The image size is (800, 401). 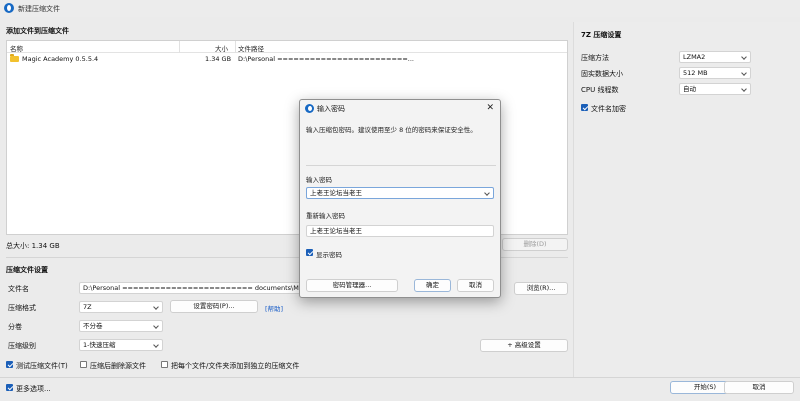 I want to click on folder-icon, so click(x=14, y=58).